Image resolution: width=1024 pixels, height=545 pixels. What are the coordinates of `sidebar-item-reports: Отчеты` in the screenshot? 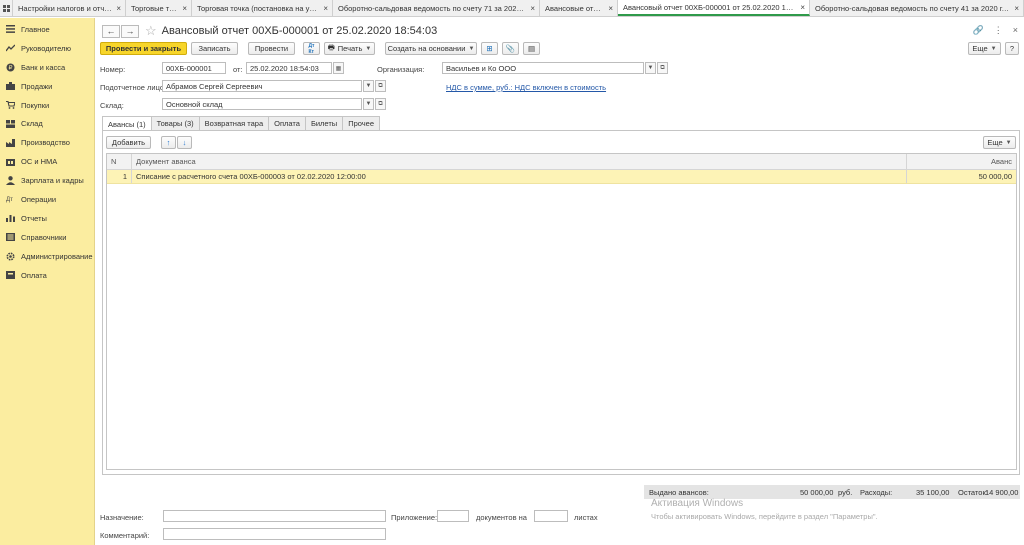 It's located at (47, 218).